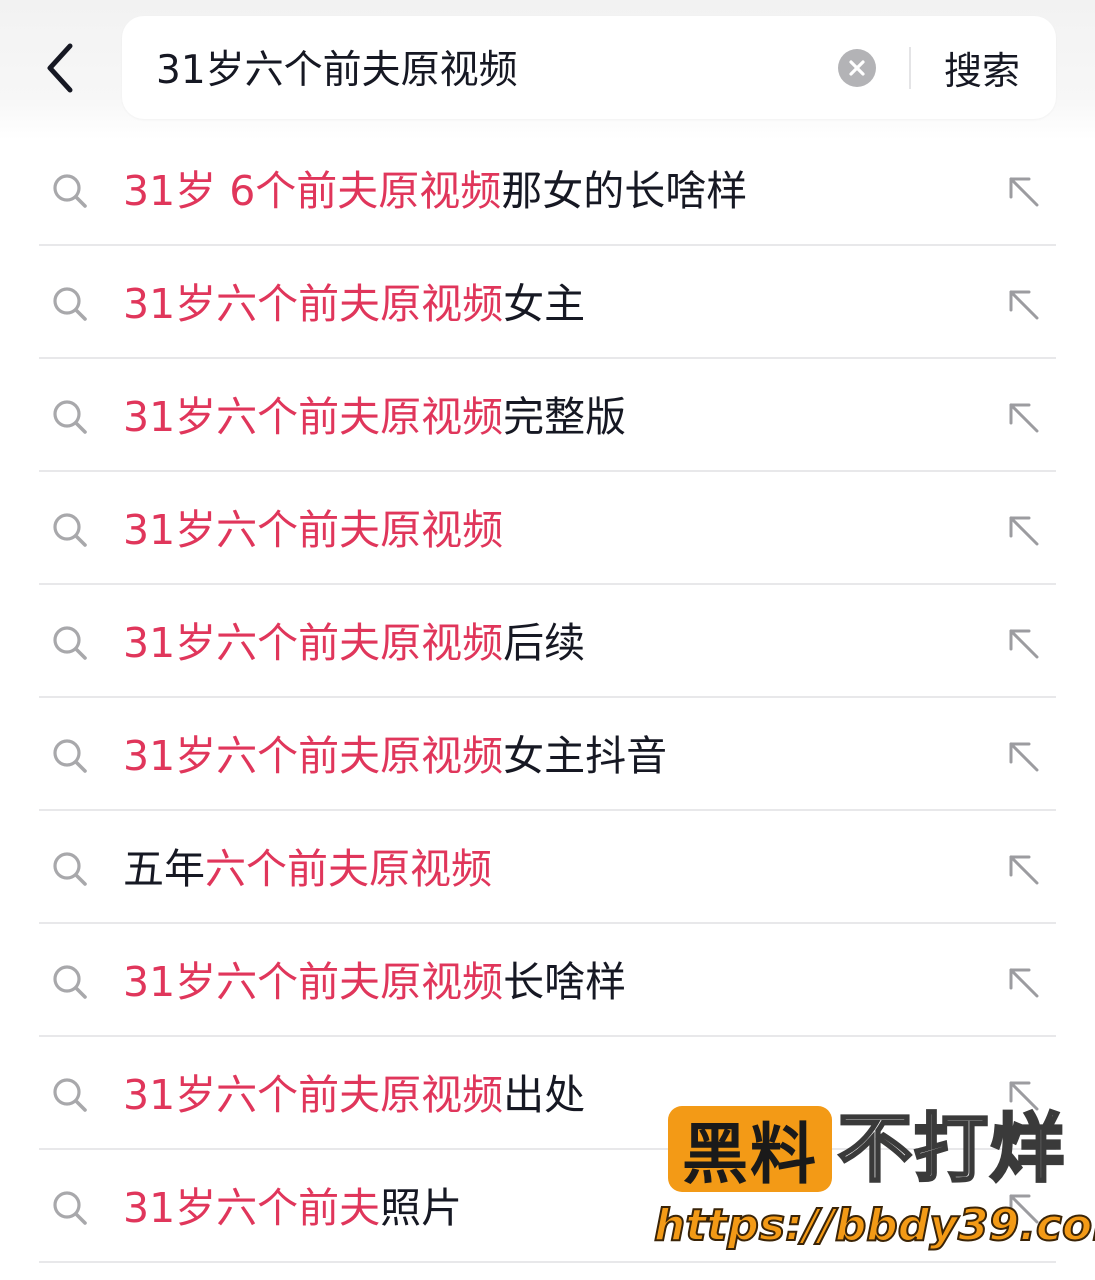 This screenshot has height=1280, width=1095. Describe the element at coordinates (565, 982) in the screenshot. I see `suggestion-rest: 长啥样` at that location.